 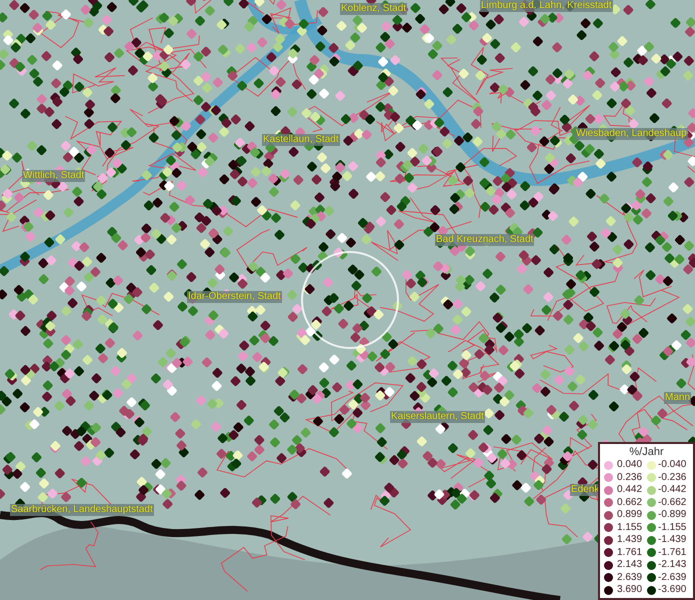 I want to click on legend-value: -0.899, so click(x=672, y=515).